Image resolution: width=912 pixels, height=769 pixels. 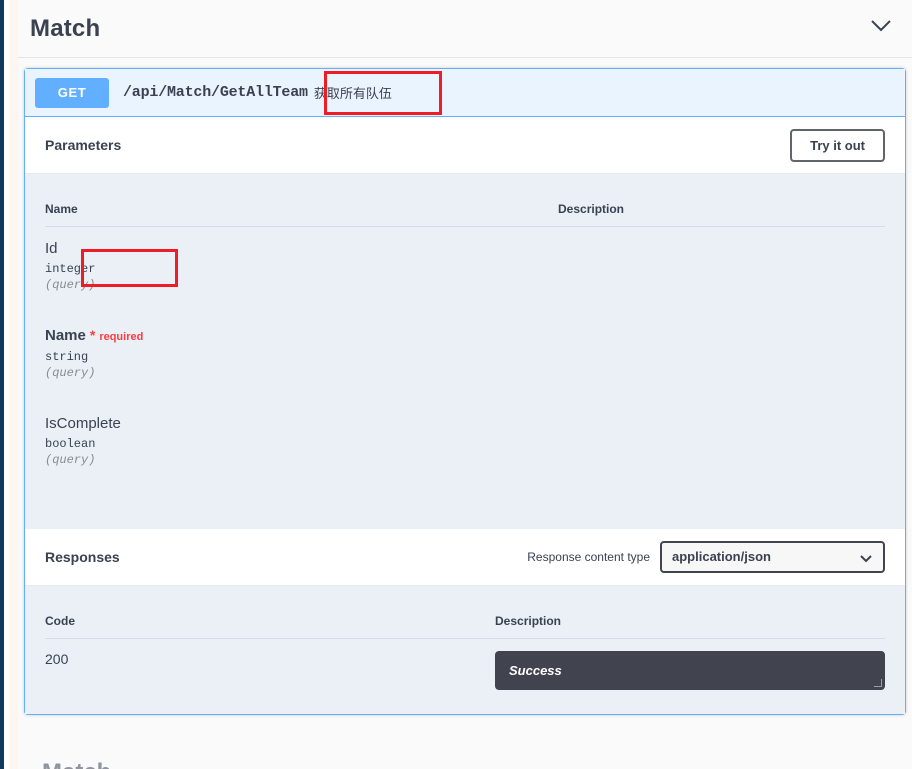 What do you see at coordinates (82, 556) in the screenshot?
I see `responses-title: Responses` at bounding box center [82, 556].